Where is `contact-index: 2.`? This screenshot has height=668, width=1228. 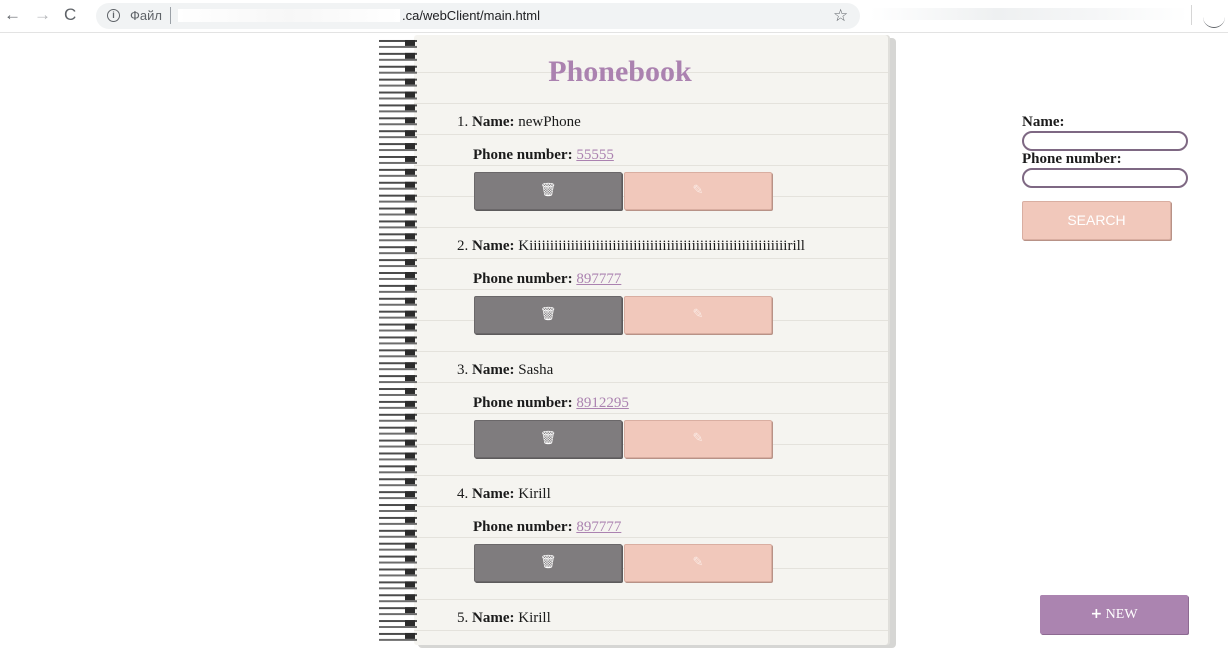
contact-index: 2. is located at coordinates (463, 246).